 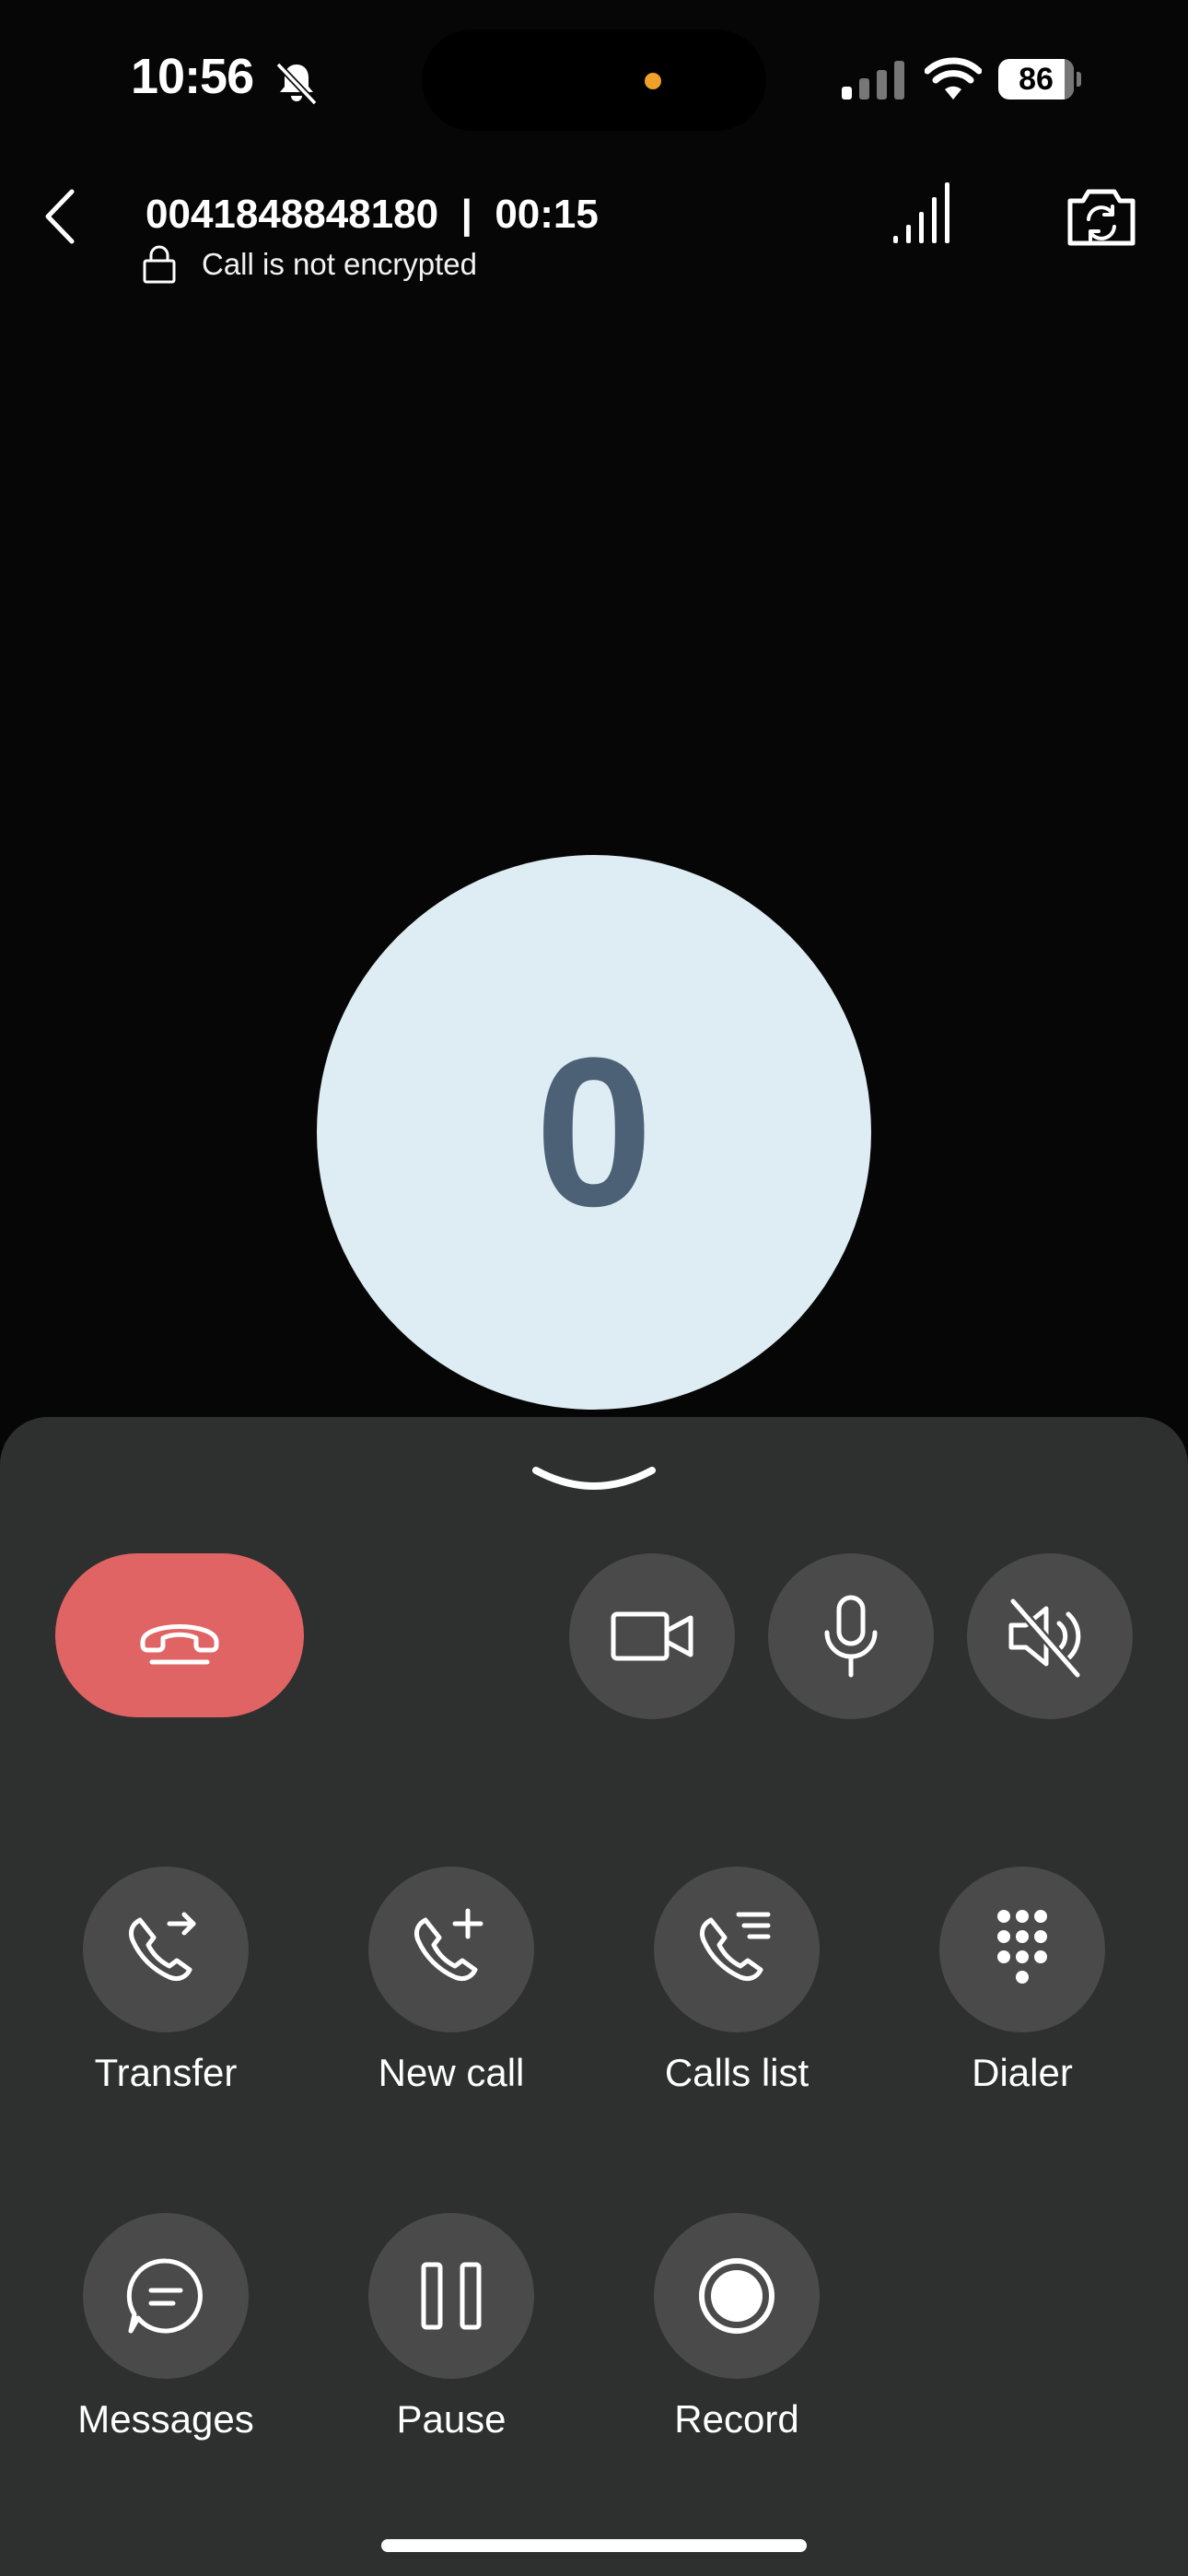 I want to click on privacy-indicator-dot, so click(x=653, y=81).